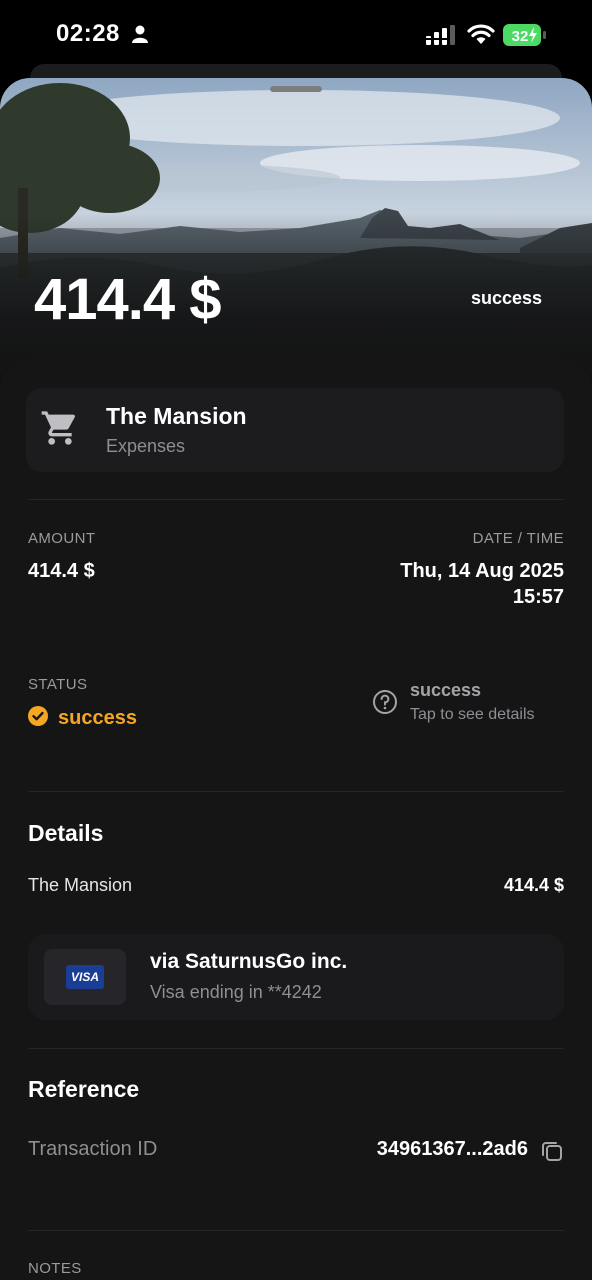  Describe the element at coordinates (66, 833) in the screenshot. I see `details-title: Details` at that location.